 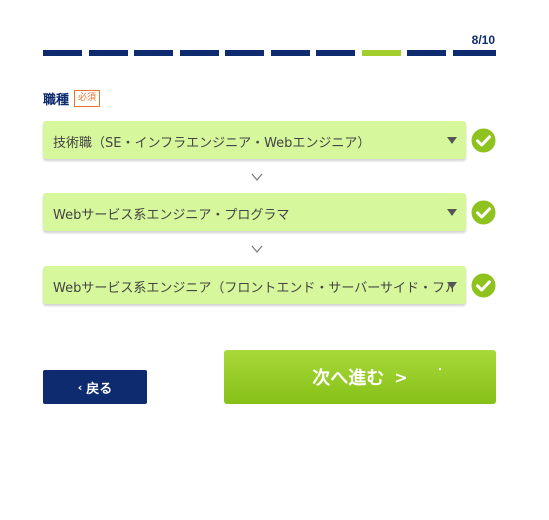 I want to click on chevron-right-icon: >, so click(x=401, y=377).